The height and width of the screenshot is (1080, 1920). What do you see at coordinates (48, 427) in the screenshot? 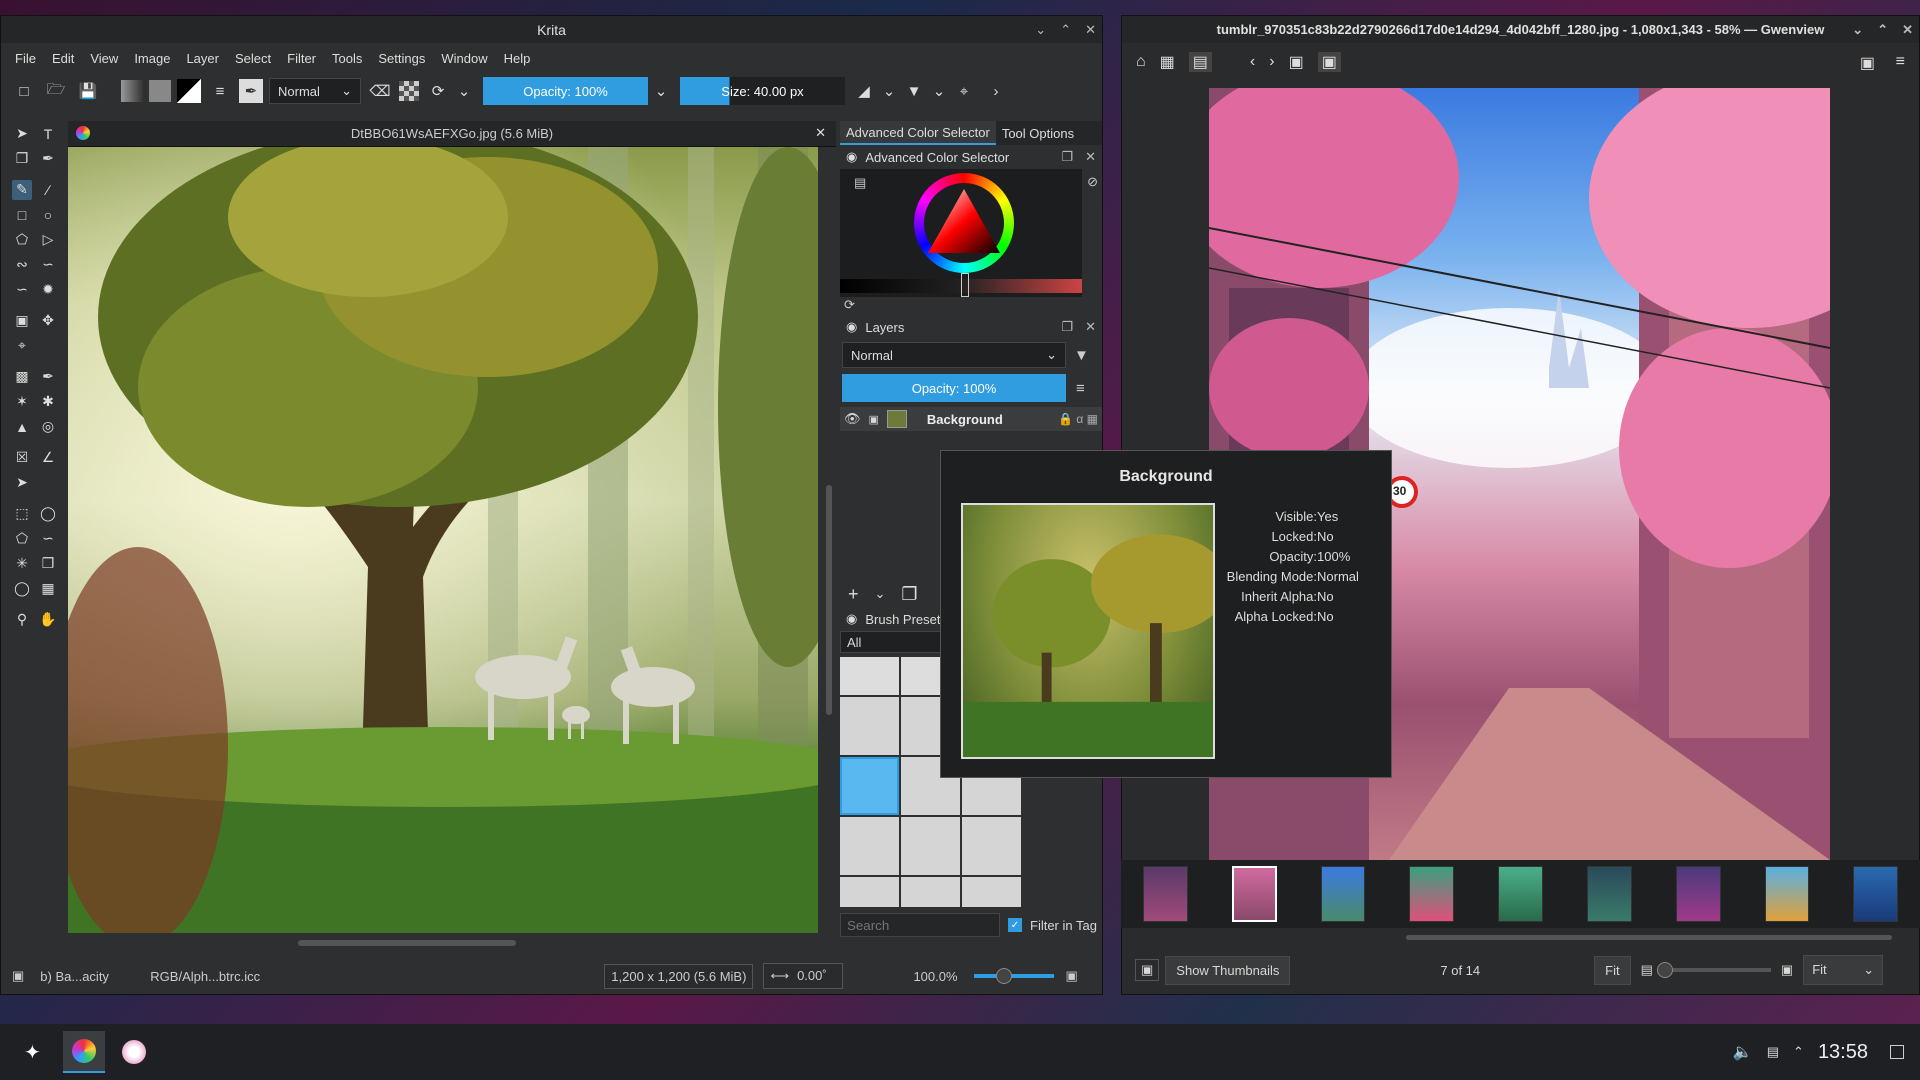
I see `enclose-fill-icon: ◎` at bounding box center [48, 427].